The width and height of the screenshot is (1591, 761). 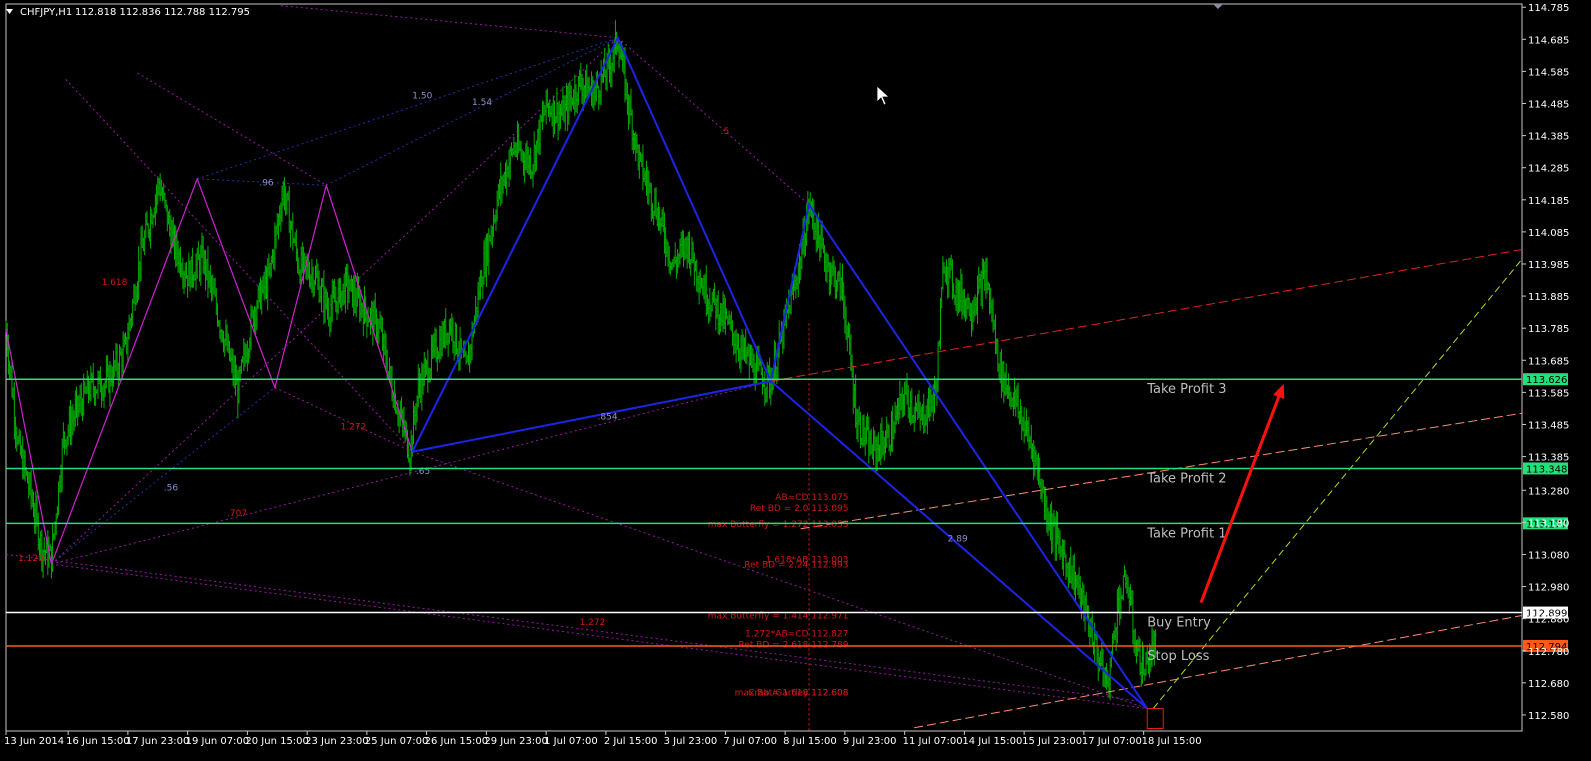 What do you see at coordinates (1179, 623) in the screenshot?
I see `level-label: Buy Entry` at bounding box center [1179, 623].